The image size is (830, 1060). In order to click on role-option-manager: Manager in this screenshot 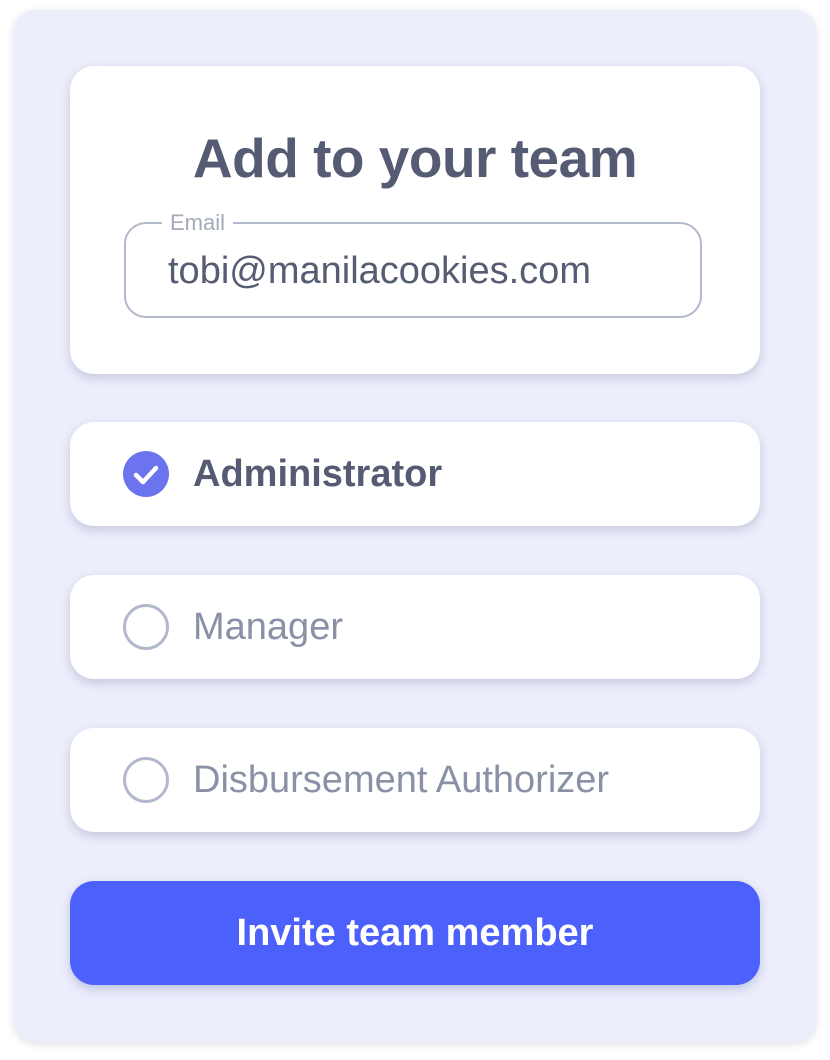, I will do `click(415, 627)`.